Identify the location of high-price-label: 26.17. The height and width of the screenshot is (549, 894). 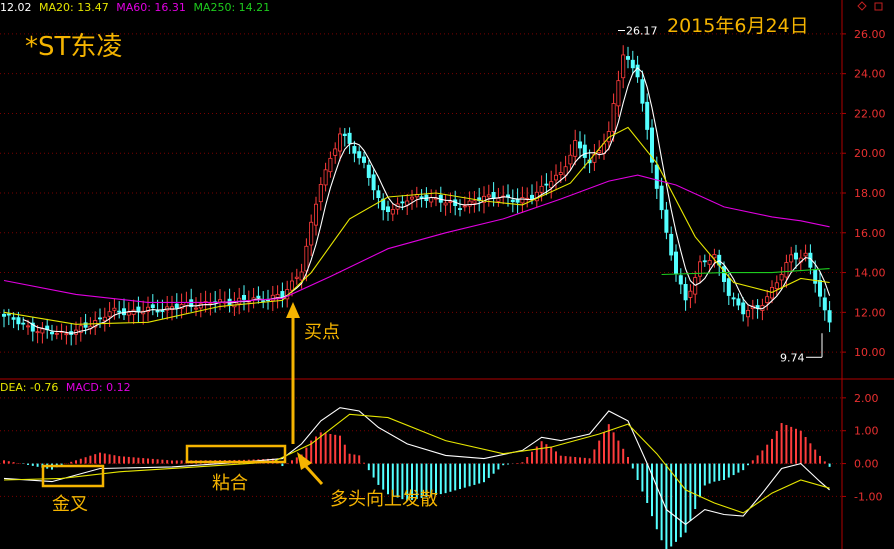
(642, 31).